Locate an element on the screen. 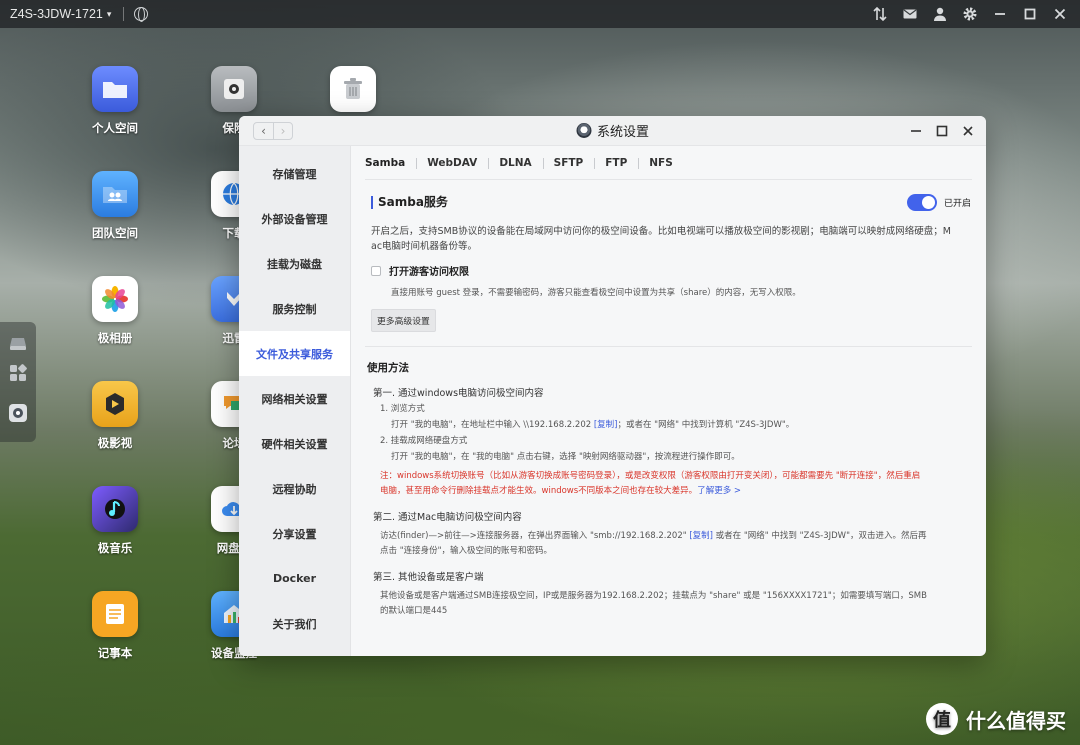  sidebar-item-about: 关于我们 is located at coordinates (294, 623).